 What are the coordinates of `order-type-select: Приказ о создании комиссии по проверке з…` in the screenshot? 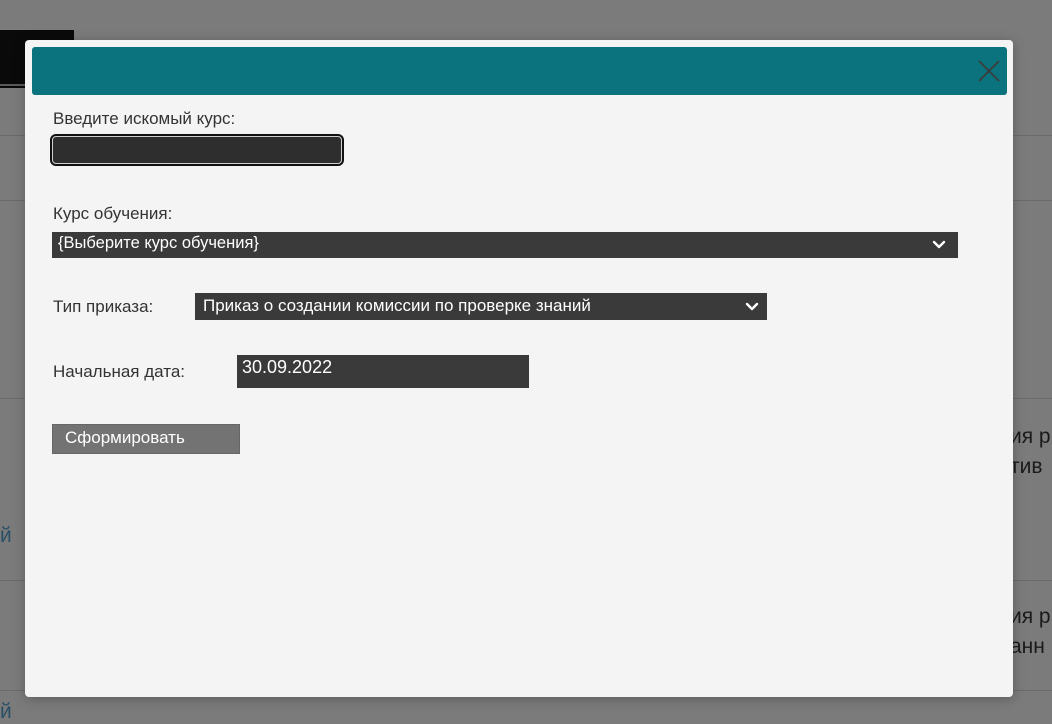 It's located at (481, 306).